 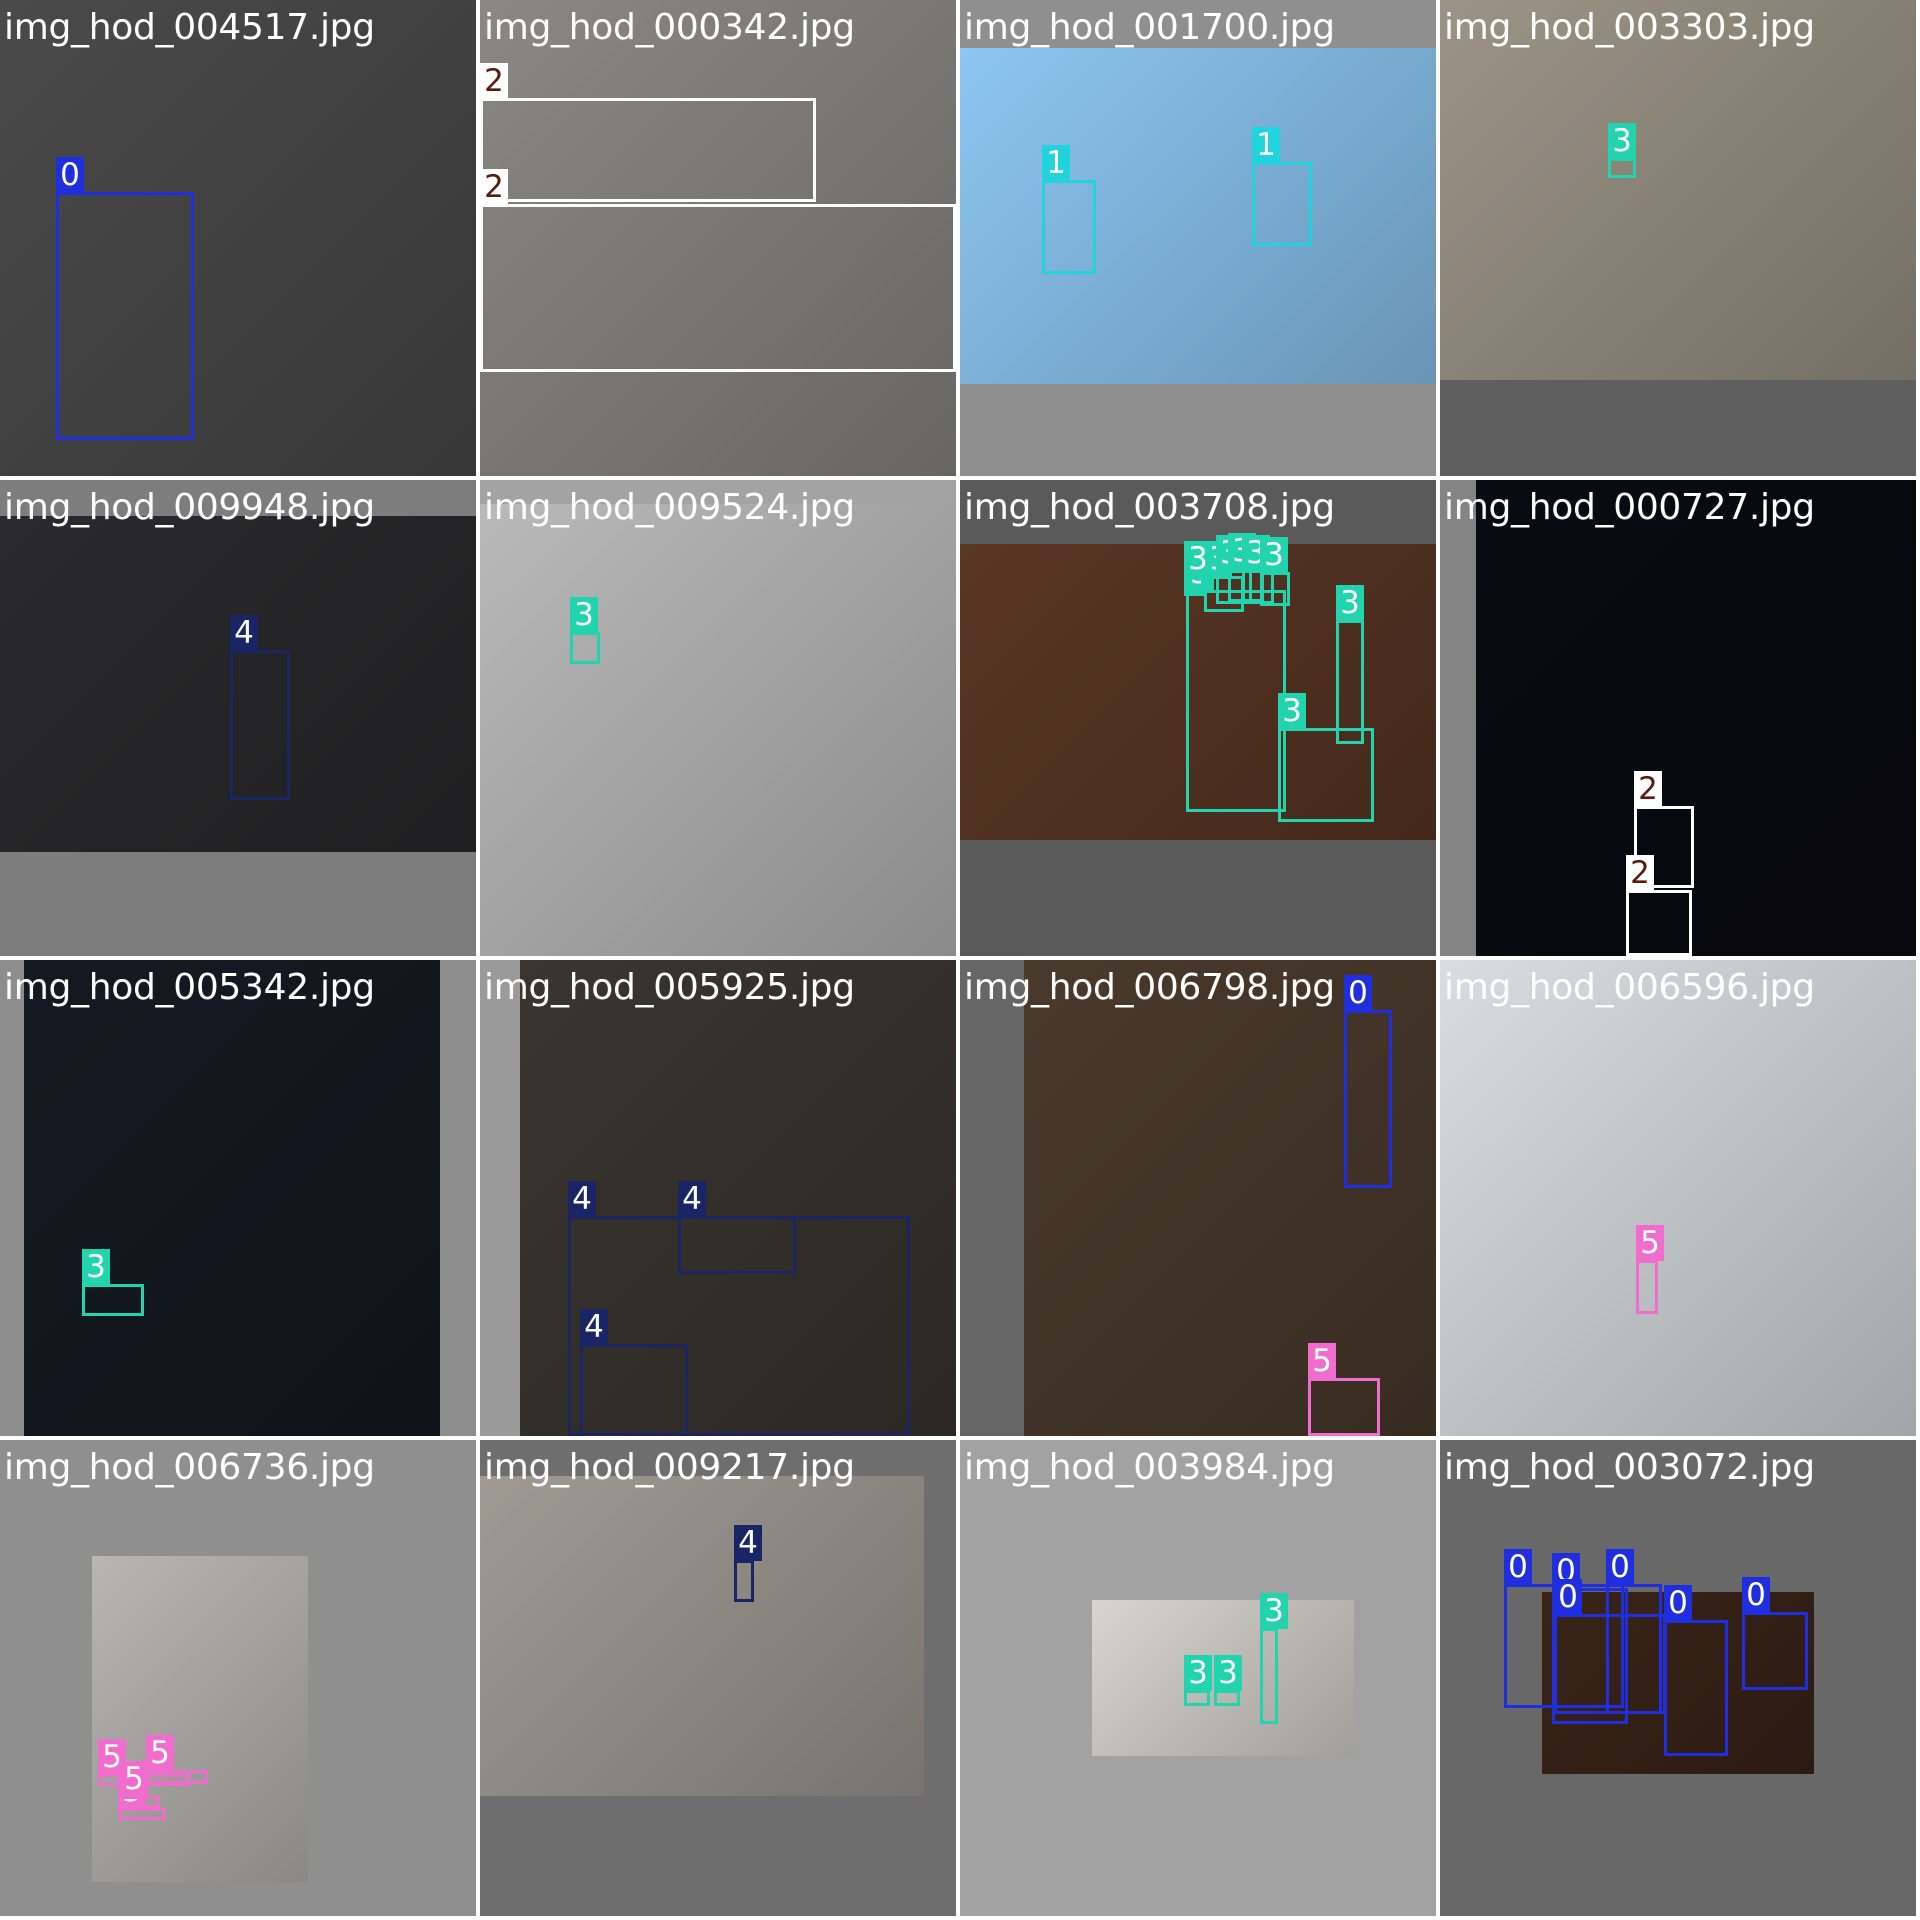 I want to click on mosaic-tile: img_hod_000342.jpg 2 2, so click(x=718, y=238).